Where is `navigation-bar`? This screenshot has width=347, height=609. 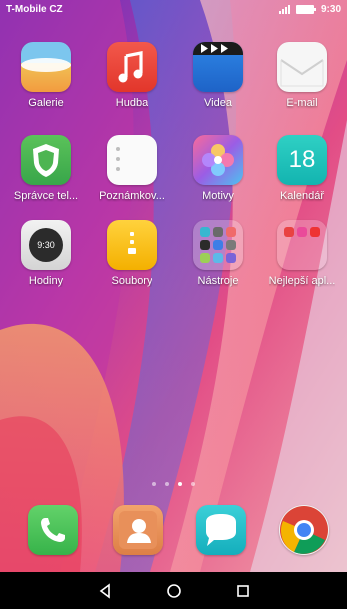
navigation-bar is located at coordinates (173, 590).